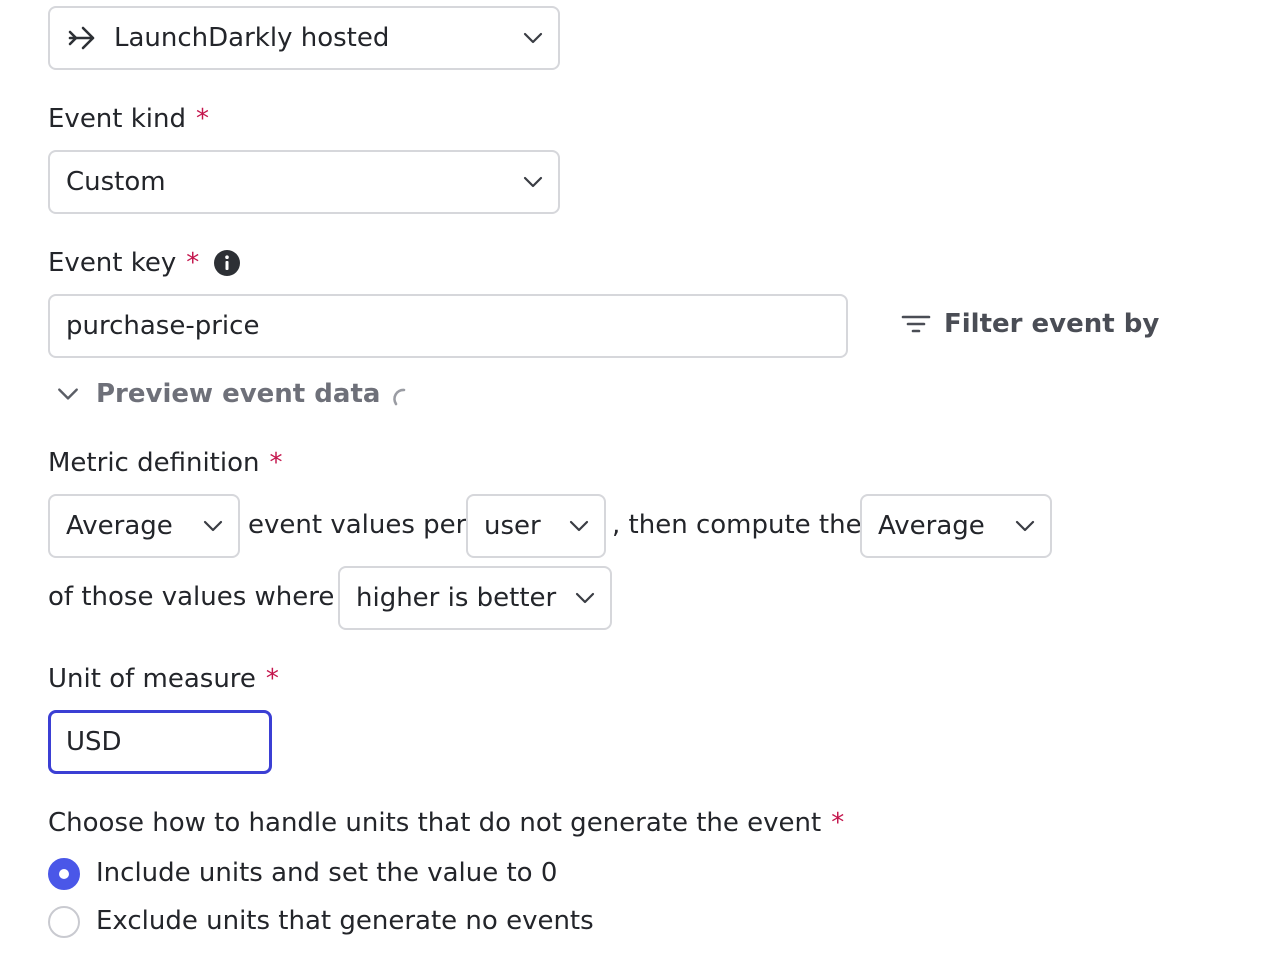 The height and width of the screenshot is (962, 1276). What do you see at coordinates (119, 526) in the screenshot?
I see `aggregate-value: Average` at bounding box center [119, 526].